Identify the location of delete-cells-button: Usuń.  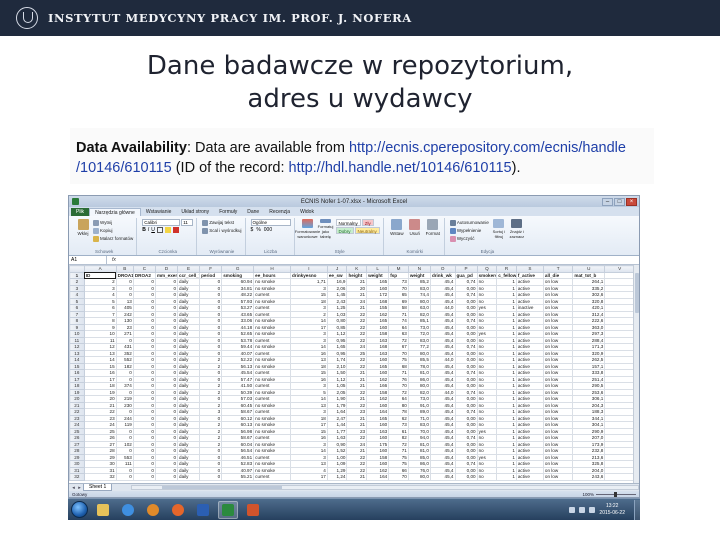
(415, 229).